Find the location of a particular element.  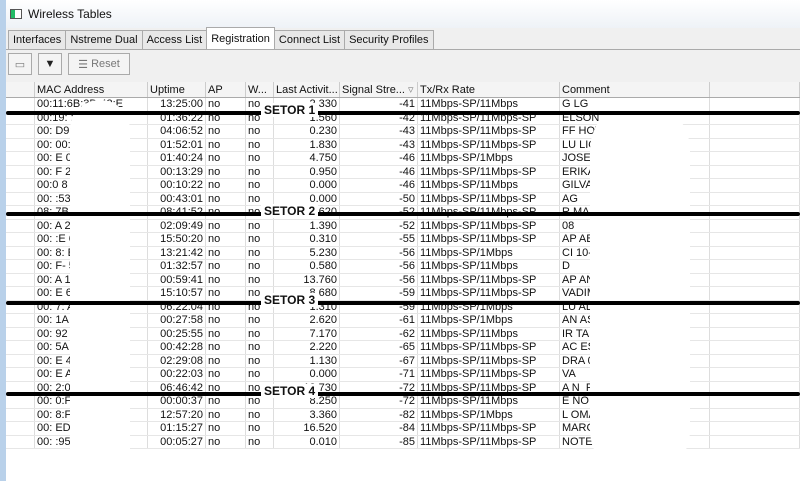

remove-button: ▭ is located at coordinates (20, 64).